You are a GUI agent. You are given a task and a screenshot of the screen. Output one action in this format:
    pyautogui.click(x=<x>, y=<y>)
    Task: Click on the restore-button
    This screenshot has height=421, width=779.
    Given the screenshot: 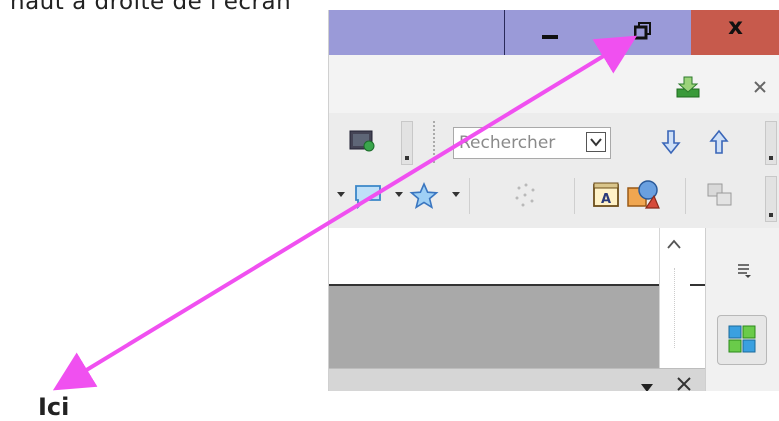 What is the action you would take?
    pyautogui.click(x=645, y=32)
    